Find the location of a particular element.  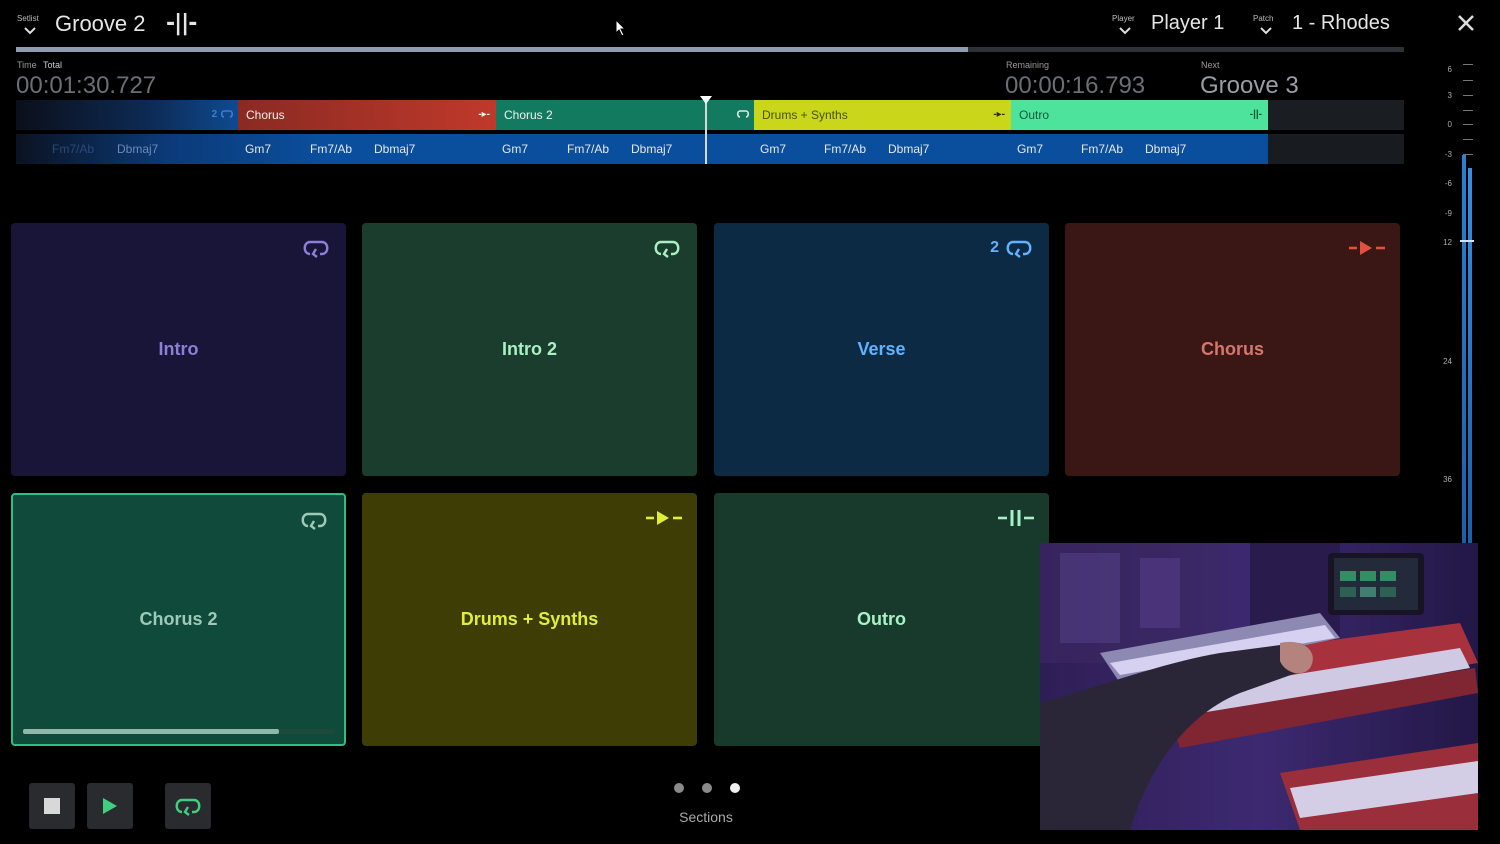

keyboard-player-video-image is located at coordinates (1259, 686).